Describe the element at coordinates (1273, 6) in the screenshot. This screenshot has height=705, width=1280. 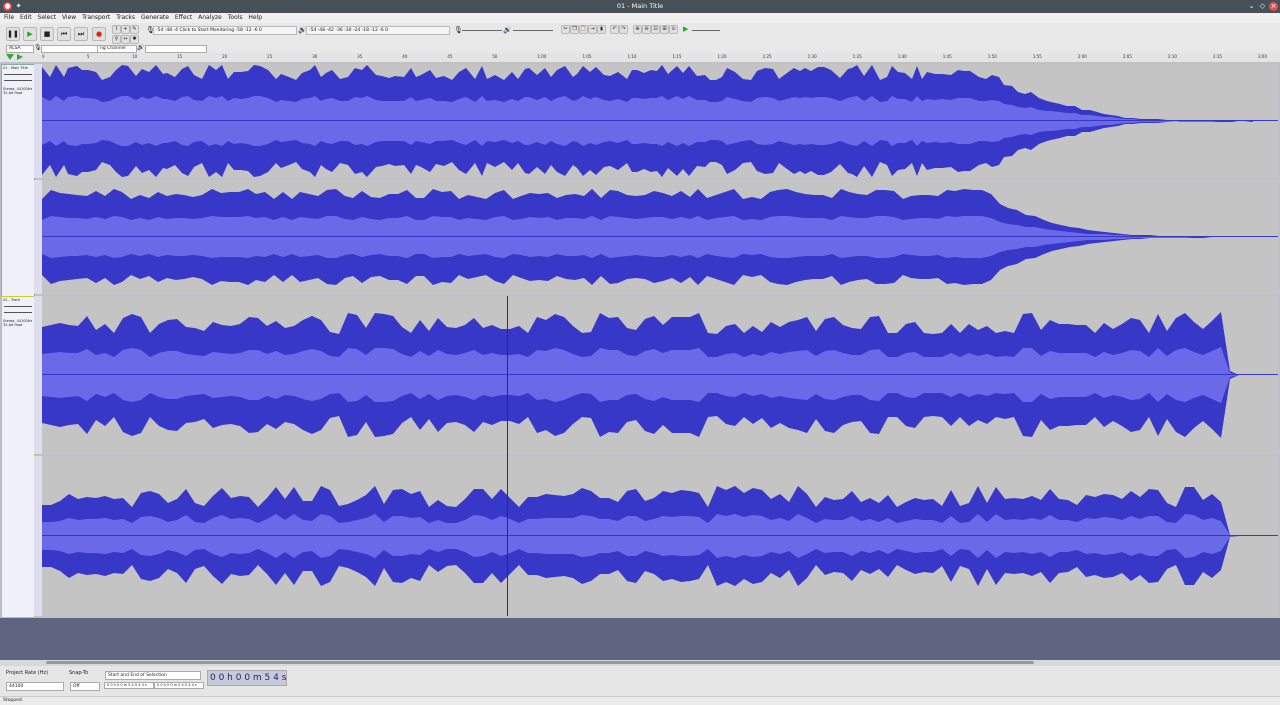
I see `close-icon: ×` at that location.